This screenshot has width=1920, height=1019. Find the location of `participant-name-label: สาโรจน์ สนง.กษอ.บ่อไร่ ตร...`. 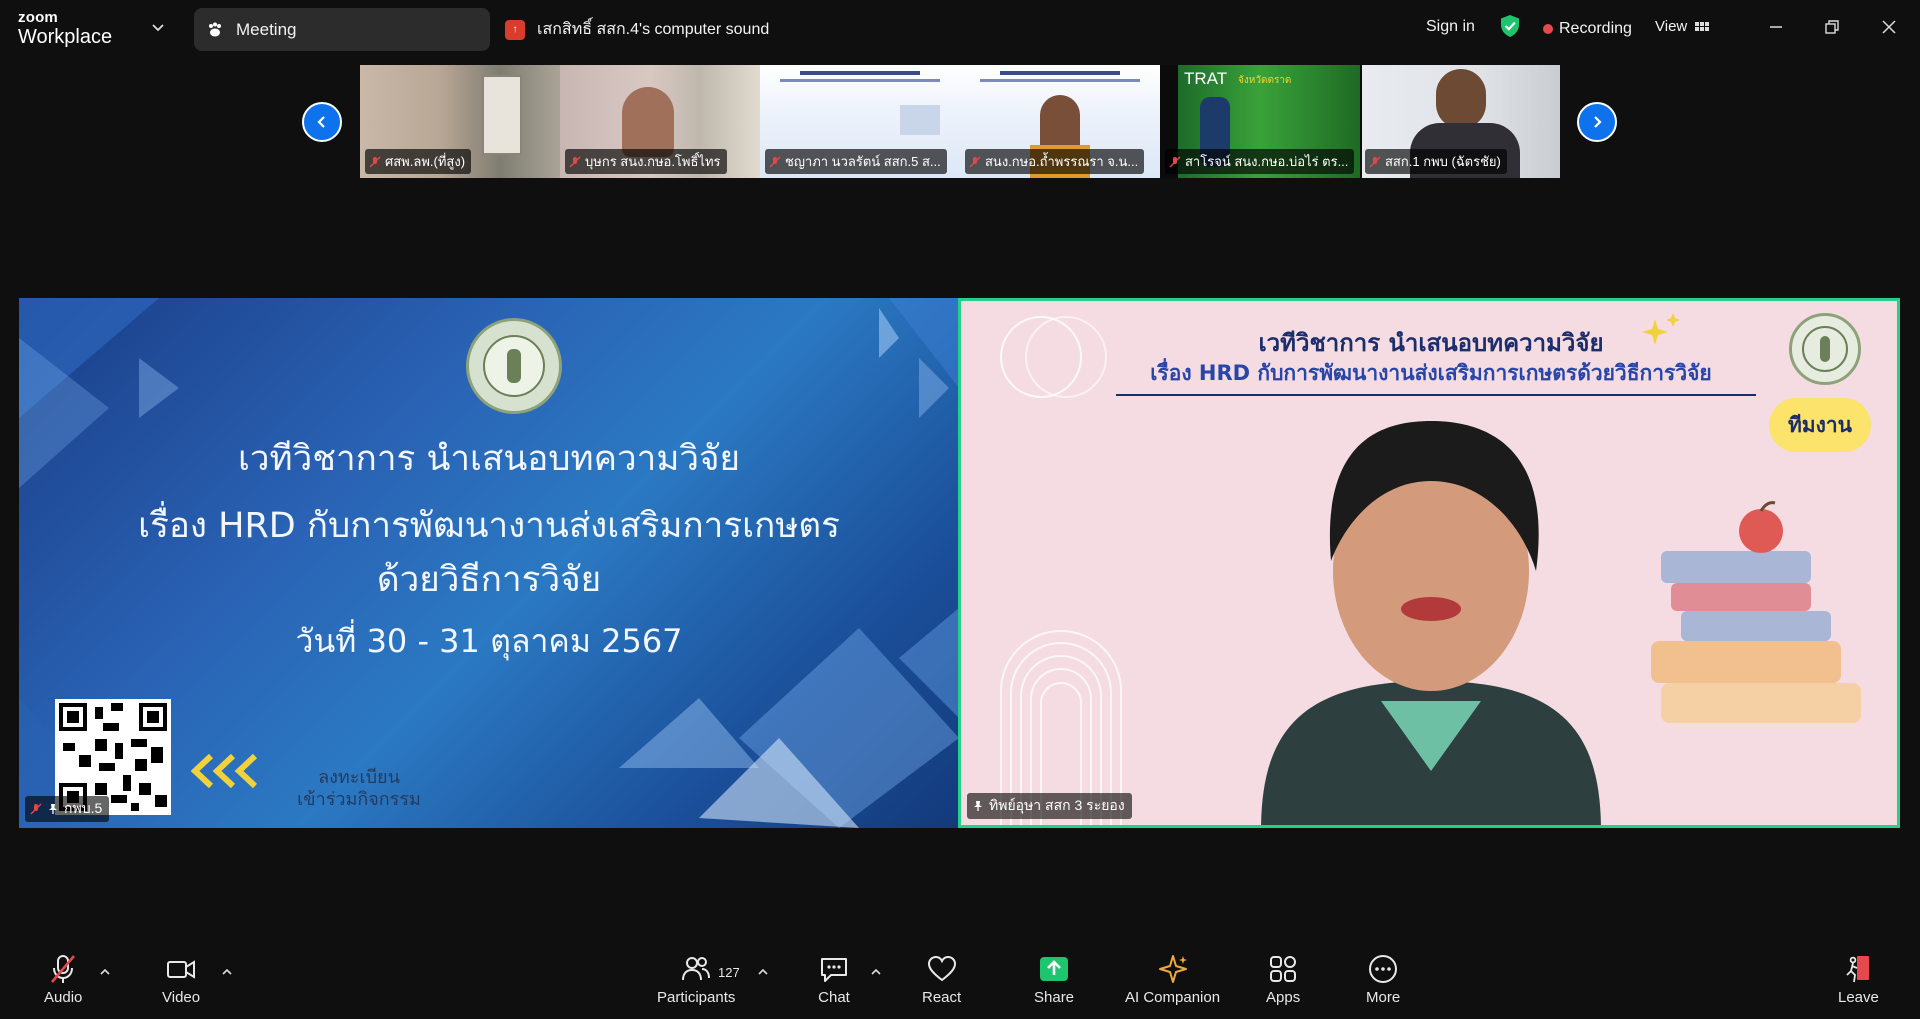

participant-name-label: สาโรจน์ สนง.กษอ.บ่อไร่ ตร... is located at coordinates (1260, 161).